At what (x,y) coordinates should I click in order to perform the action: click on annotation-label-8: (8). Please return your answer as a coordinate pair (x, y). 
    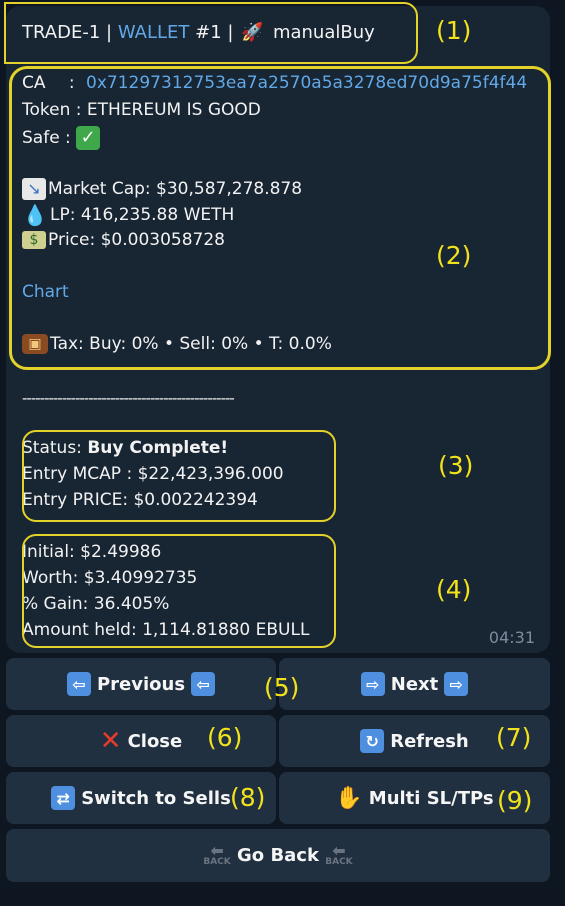
    Looking at the image, I should click on (248, 797).